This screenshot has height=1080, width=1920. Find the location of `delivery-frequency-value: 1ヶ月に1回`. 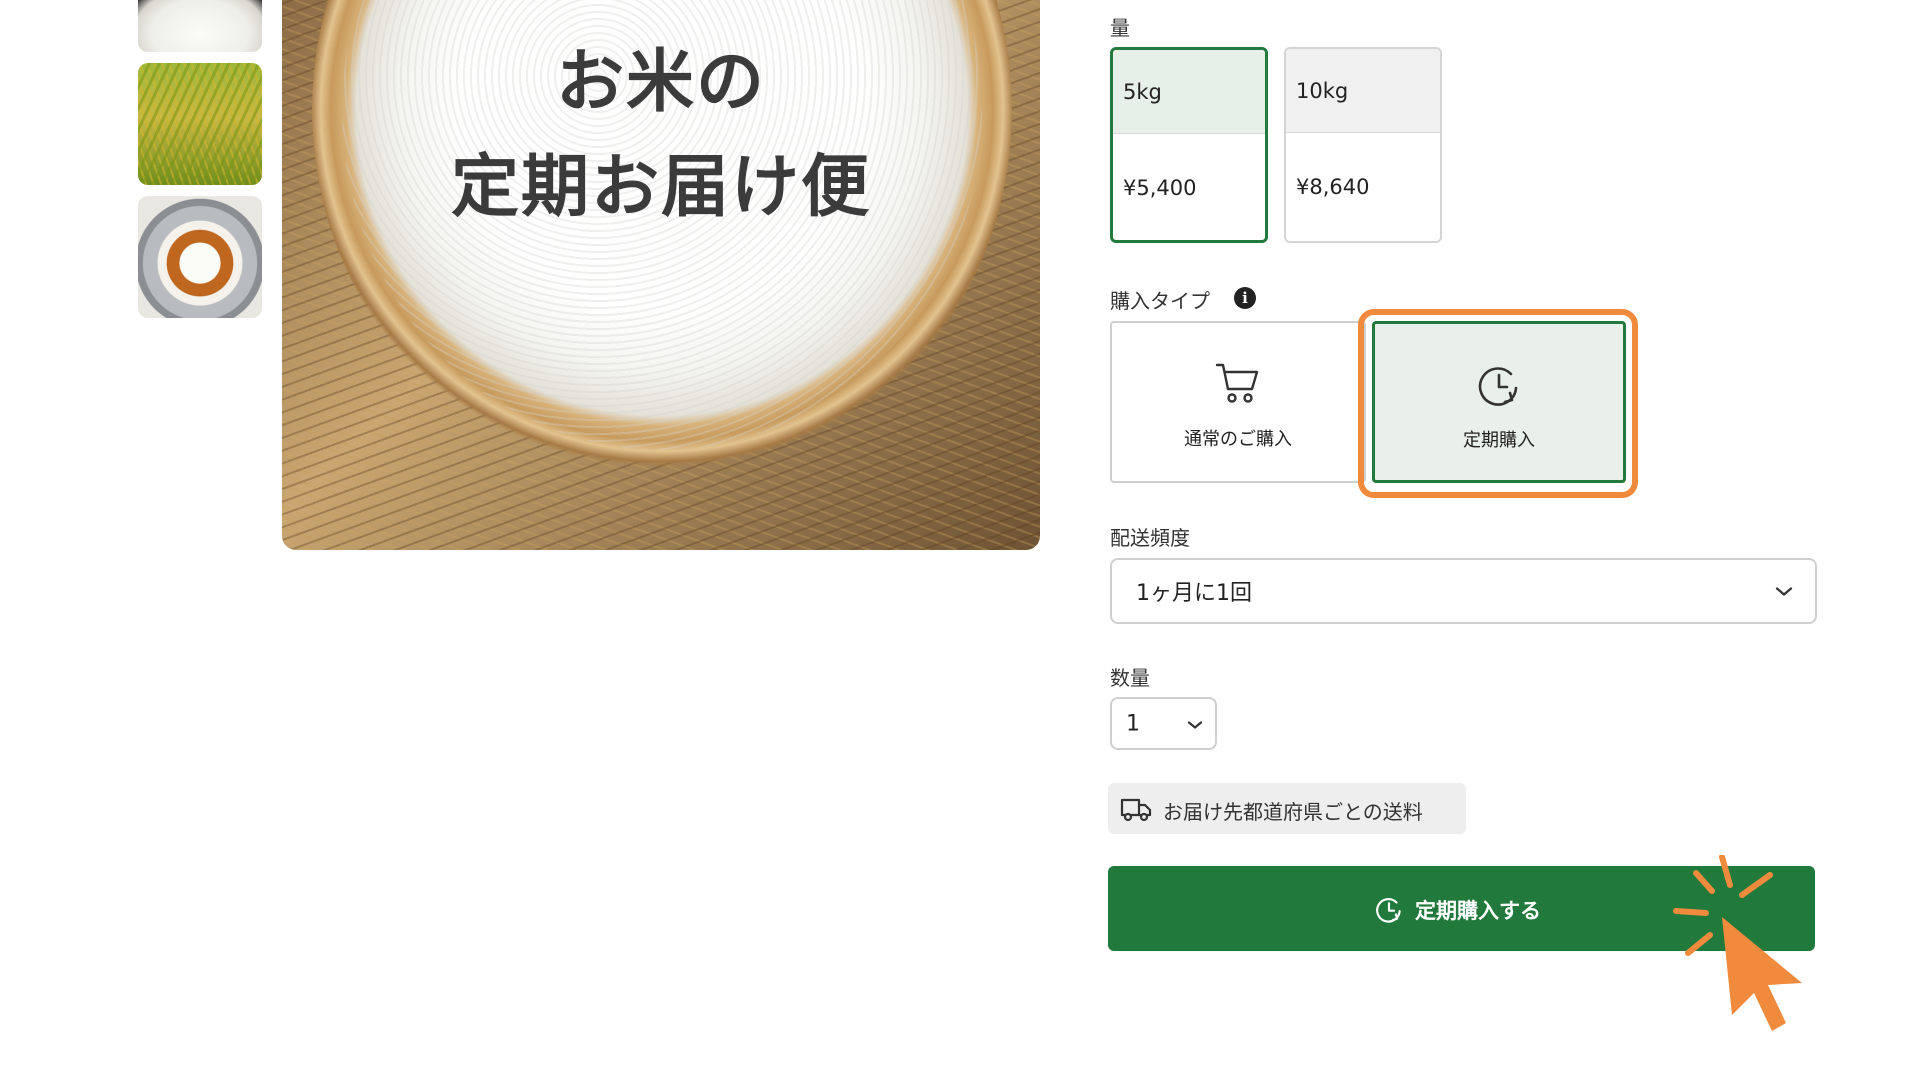

delivery-frequency-value: 1ヶ月に1回 is located at coordinates (1194, 593).